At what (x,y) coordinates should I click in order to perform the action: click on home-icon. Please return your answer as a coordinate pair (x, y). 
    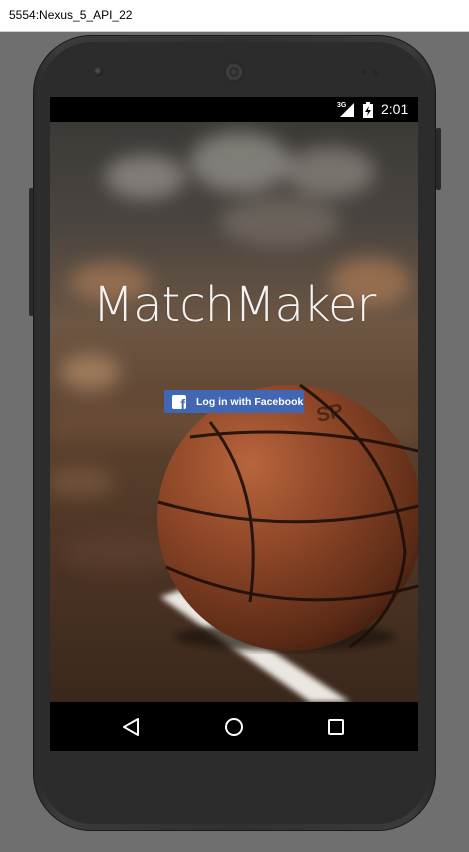
    Looking at the image, I should click on (234, 727).